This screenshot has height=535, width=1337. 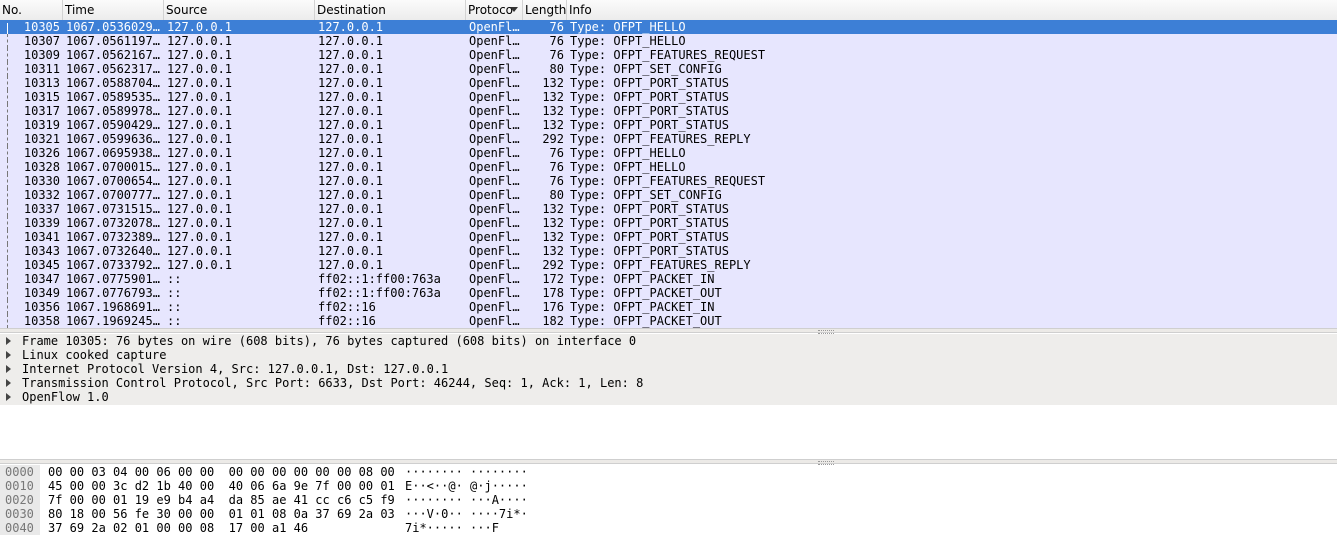 I want to click on packet-info: Type: OFPT_HELLO, so click(x=628, y=27).